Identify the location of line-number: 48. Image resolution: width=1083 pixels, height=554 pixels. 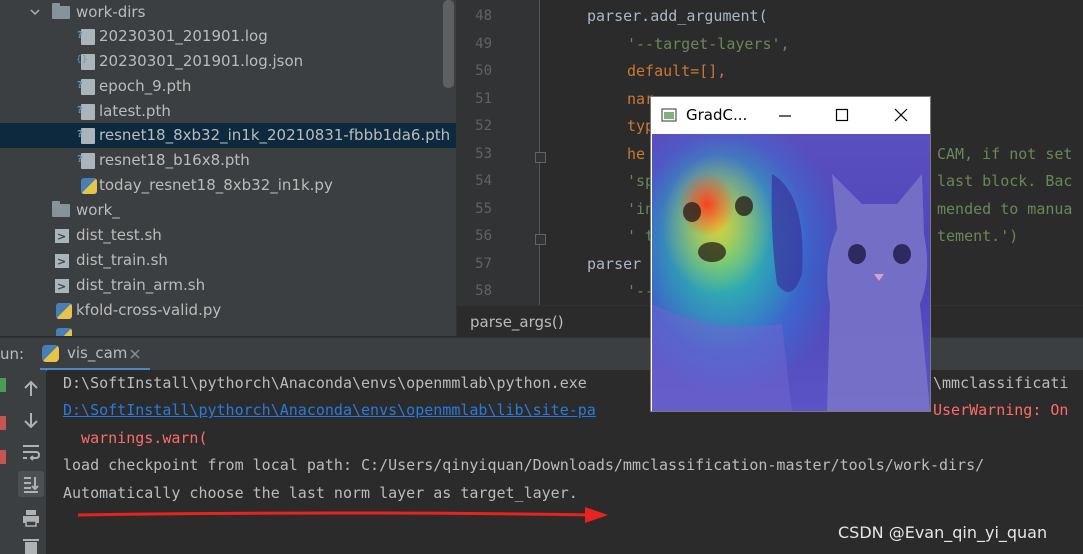
(483, 16).